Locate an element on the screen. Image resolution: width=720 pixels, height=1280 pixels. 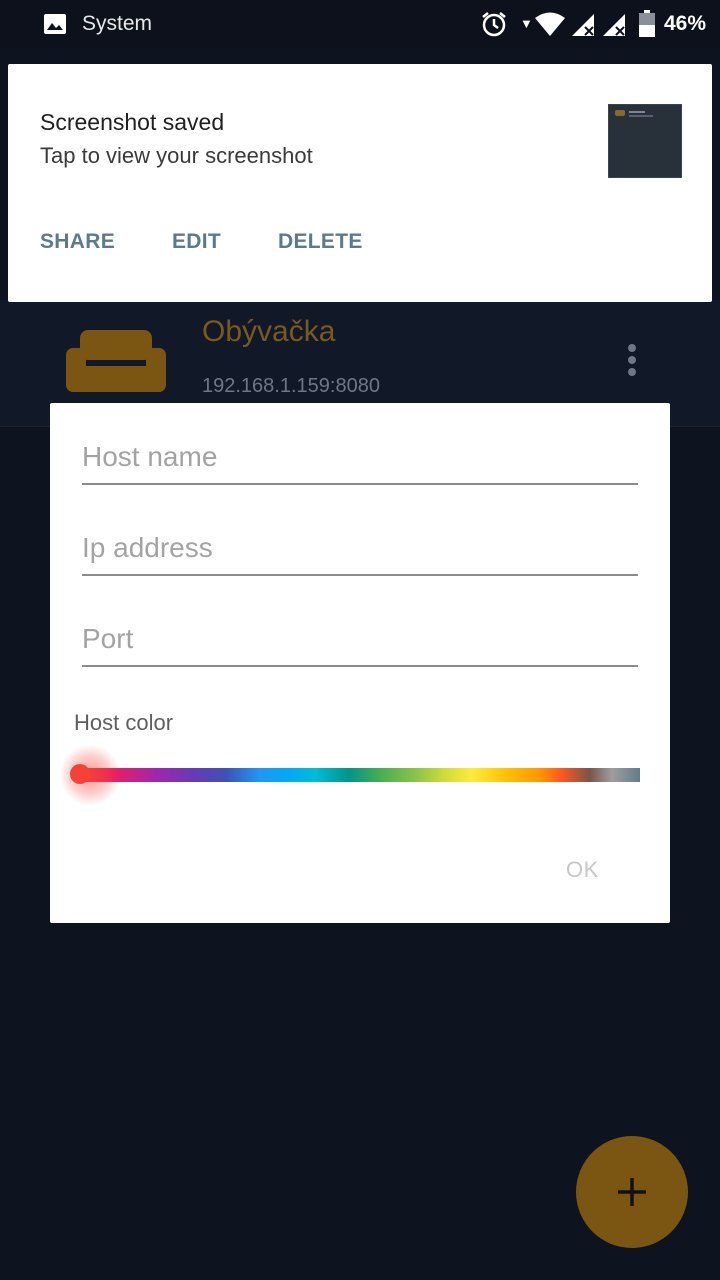
host-address: 192.168.1.159:8080 is located at coordinates (291, 386).